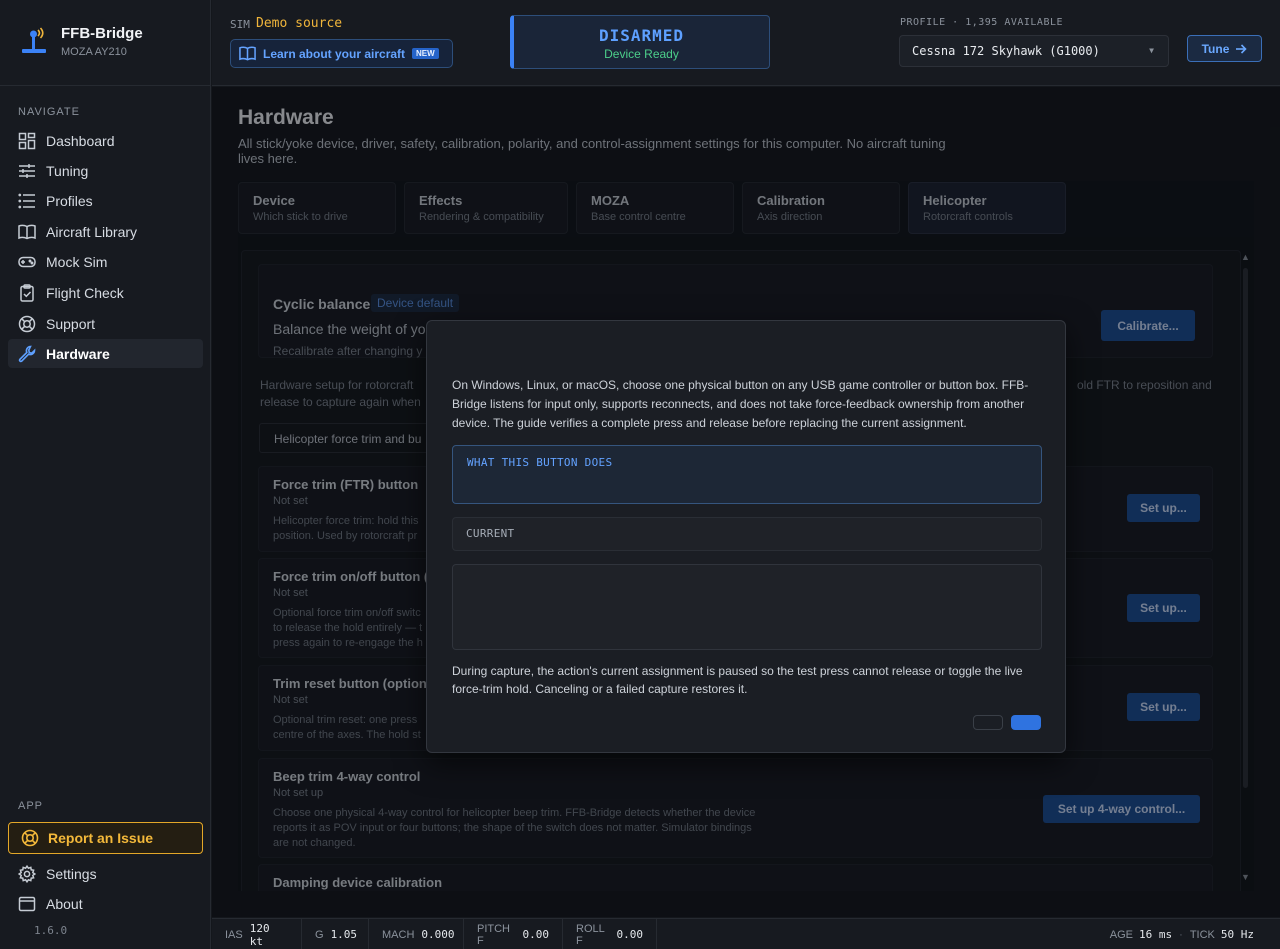 The width and height of the screenshot is (1280, 949). I want to click on ias-value: 120 kt, so click(259, 934).